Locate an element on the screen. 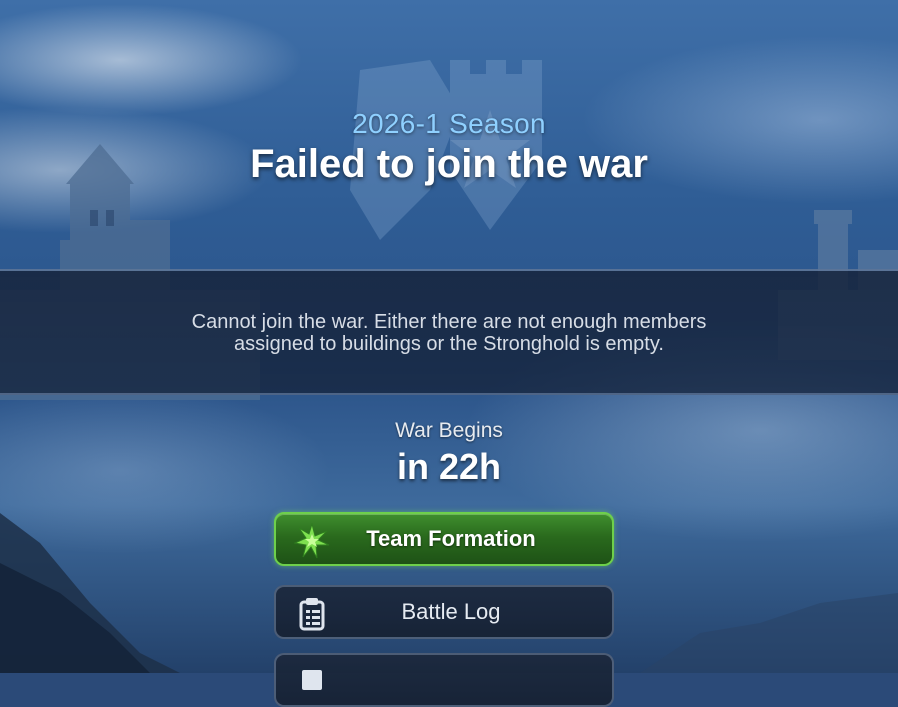  team-formation-label: Team Formation is located at coordinates (451, 538).